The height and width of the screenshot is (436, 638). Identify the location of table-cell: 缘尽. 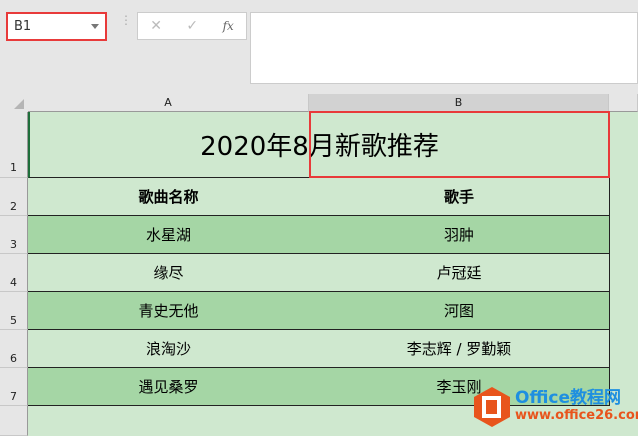
(169, 273).